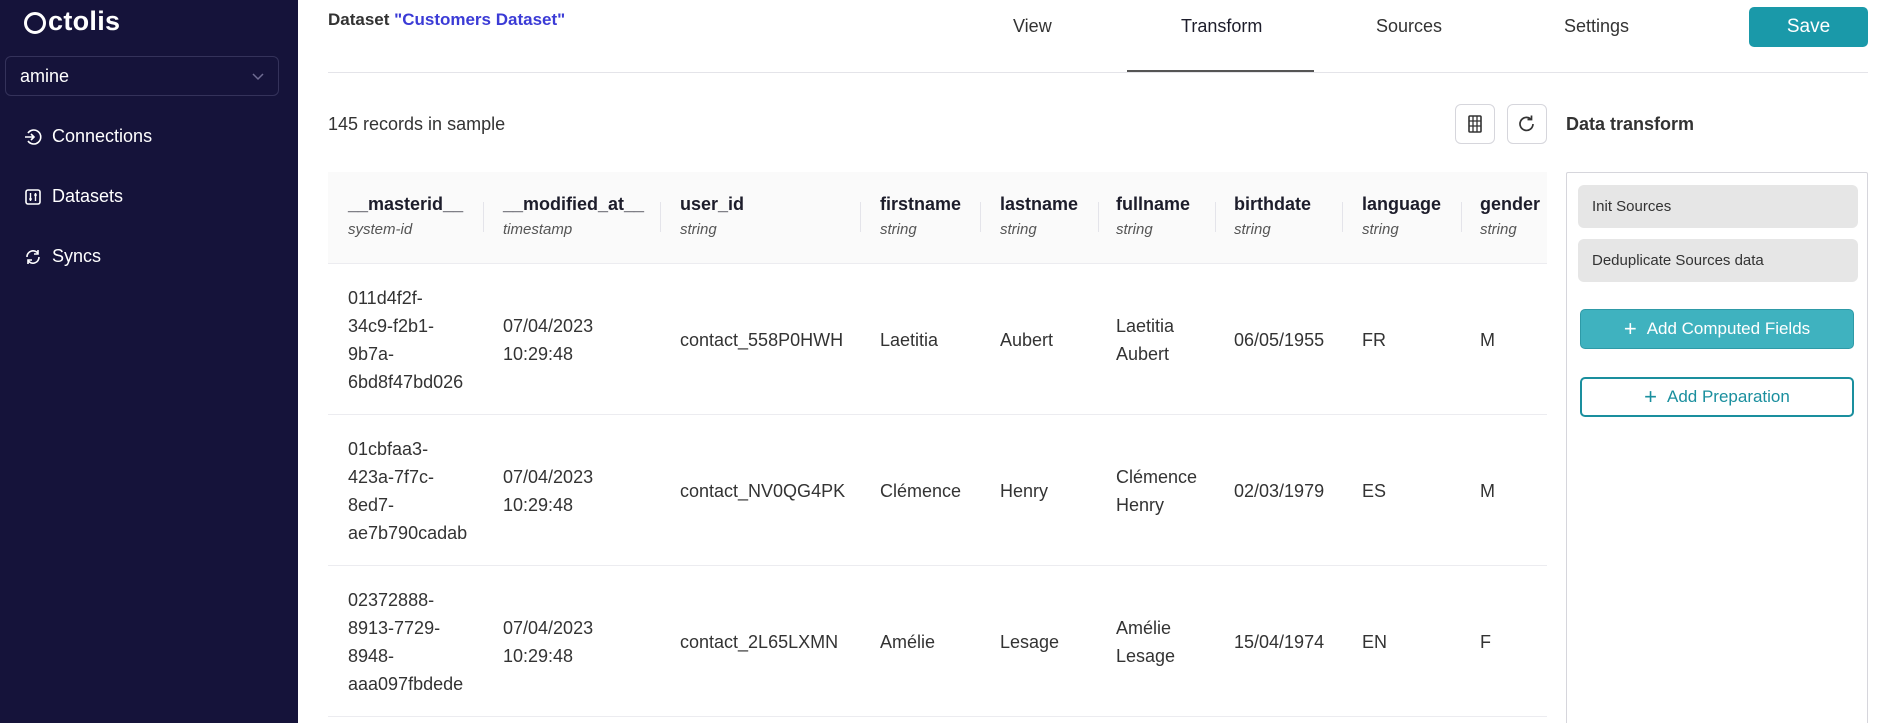 Image resolution: width=1892 pixels, height=723 pixels. Describe the element at coordinates (142, 76) in the screenshot. I see `org-select: amine` at that location.